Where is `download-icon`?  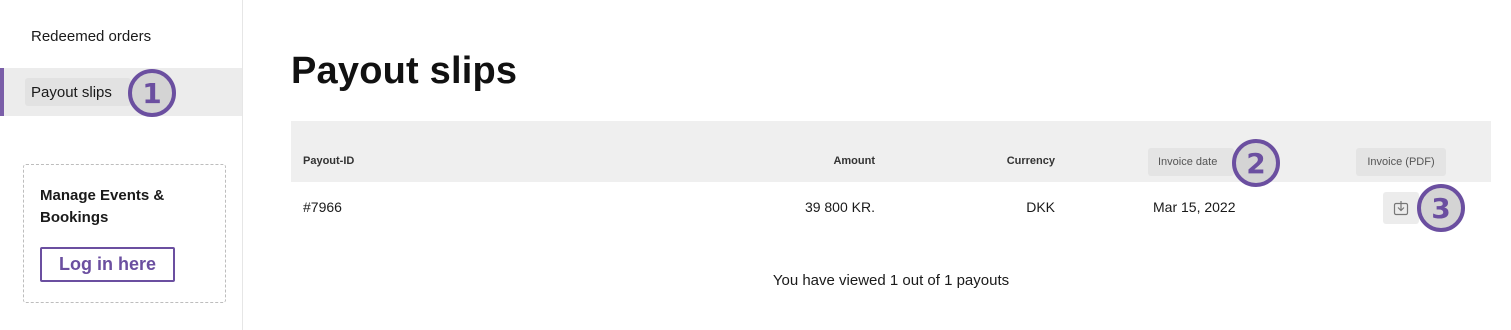 download-icon is located at coordinates (1401, 208).